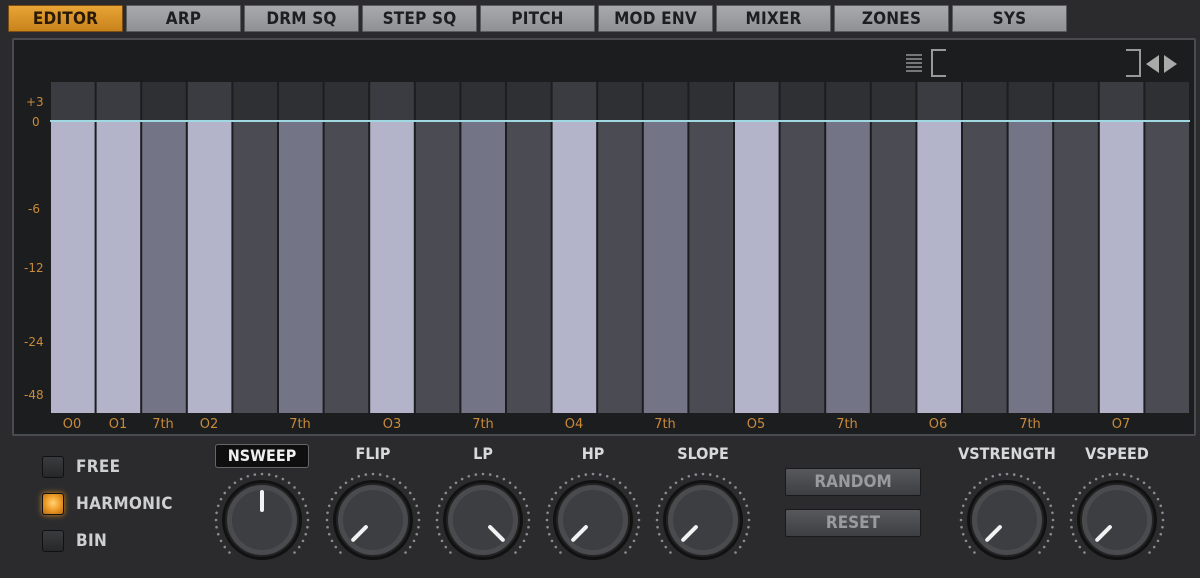 This screenshot has width=1200, height=578. What do you see at coordinates (183, 18) in the screenshot?
I see `tab-arp: ARP` at bounding box center [183, 18].